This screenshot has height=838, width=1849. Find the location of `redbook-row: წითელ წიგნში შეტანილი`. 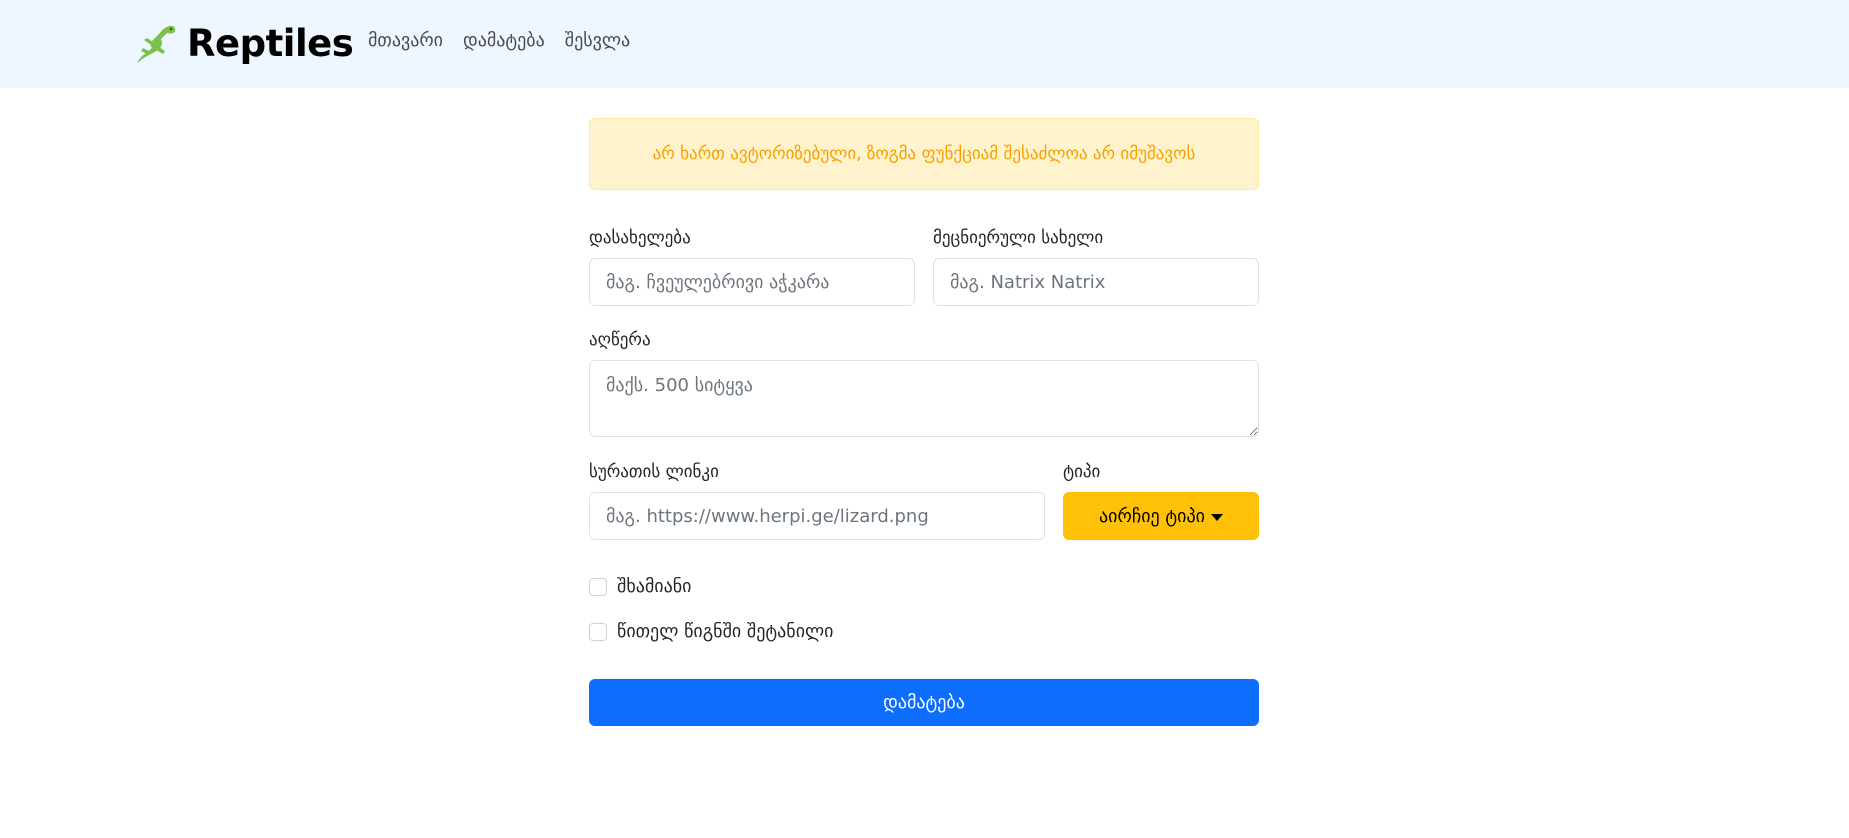

redbook-row: წითელ წიგნში შეტანილი is located at coordinates (711, 631).